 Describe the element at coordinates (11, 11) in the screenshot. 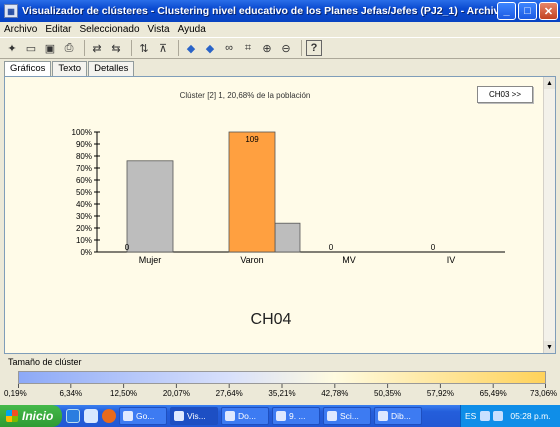

I see `app-icon: ▦` at that location.